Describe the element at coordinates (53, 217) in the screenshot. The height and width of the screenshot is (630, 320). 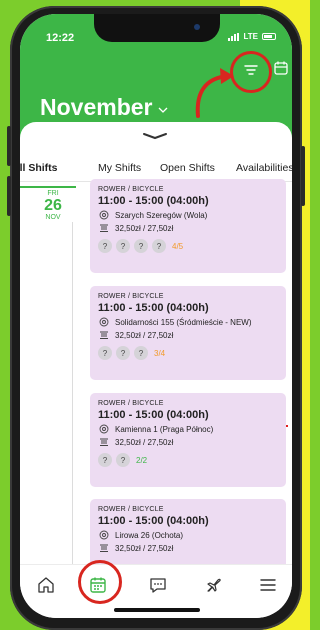
I see `day-month: NOV` at that location.